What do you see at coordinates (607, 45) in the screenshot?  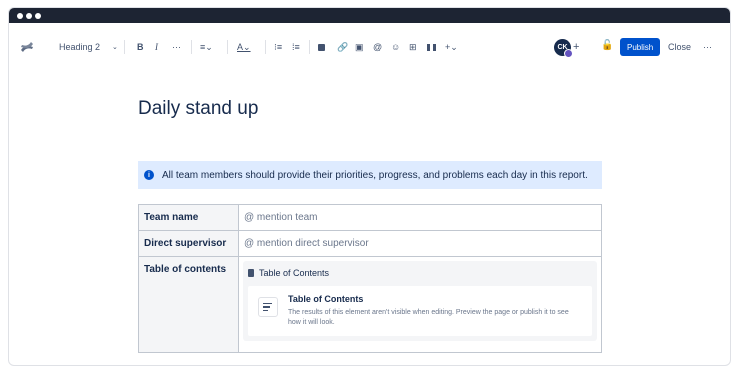 I see `unlock-icon: 🔓` at bounding box center [607, 45].